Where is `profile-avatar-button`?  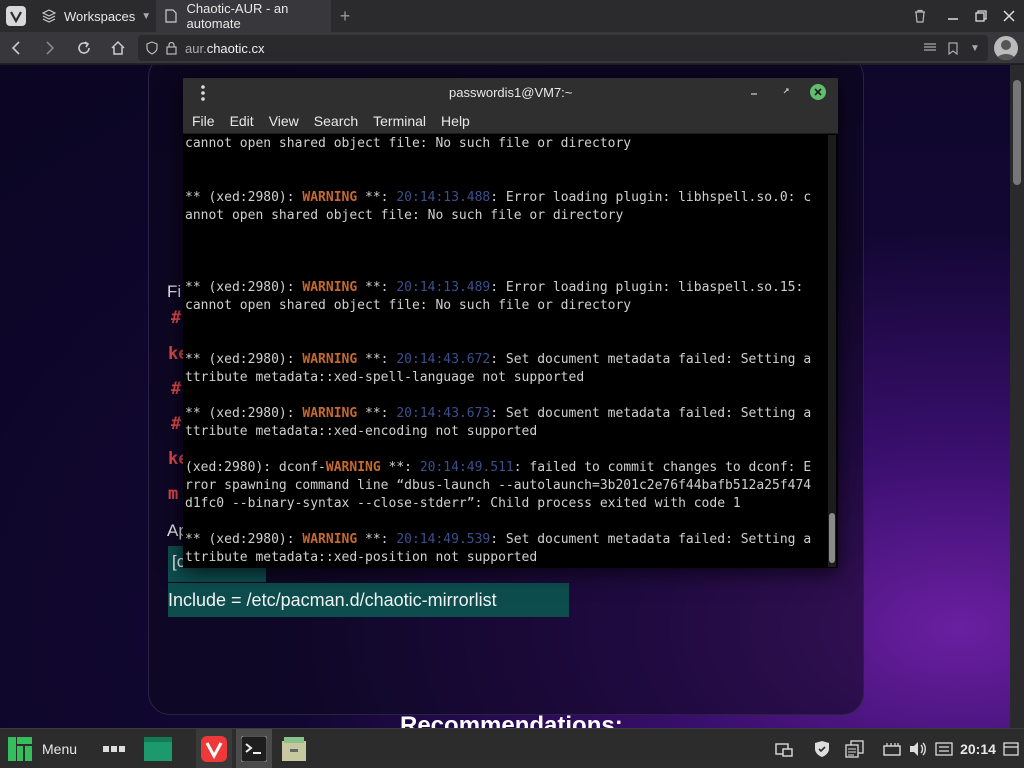
profile-avatar-button is located at coordinates (1006, 48).